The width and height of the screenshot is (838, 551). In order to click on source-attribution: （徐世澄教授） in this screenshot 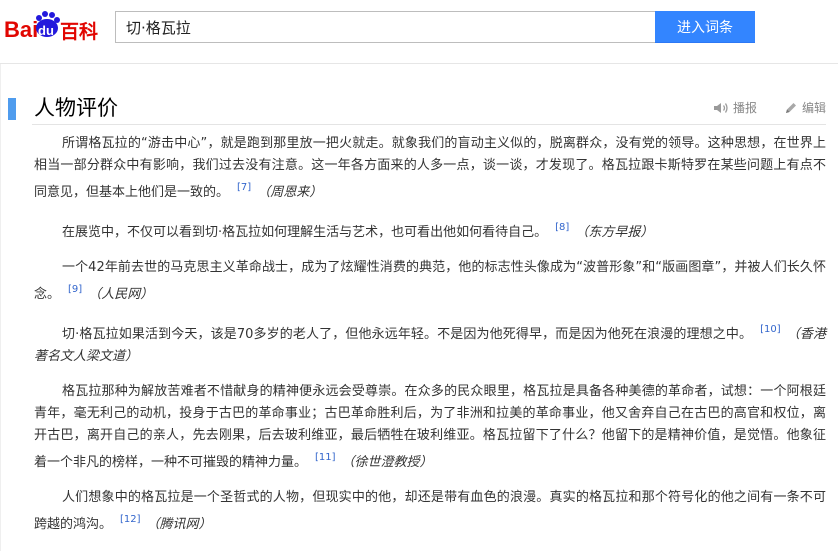, I will do `click(387, 462)`.